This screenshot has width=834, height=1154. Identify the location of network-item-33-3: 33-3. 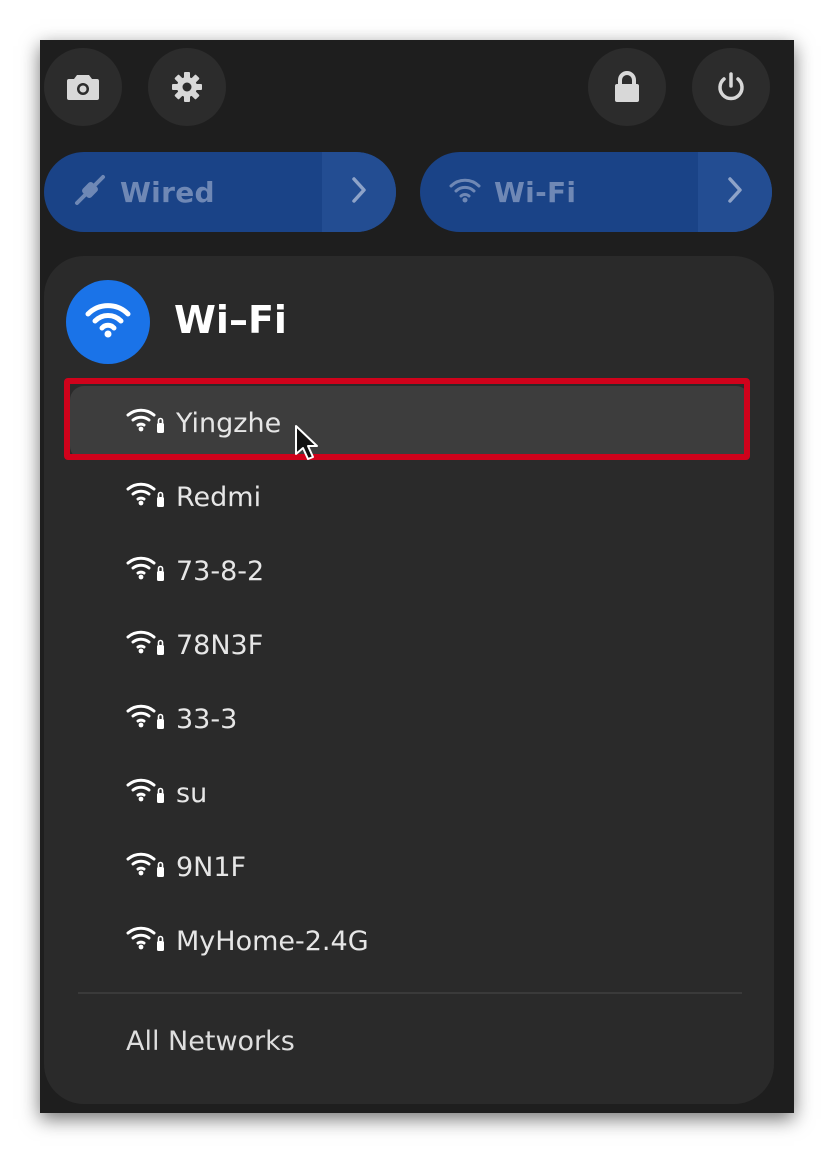
(410, 719).